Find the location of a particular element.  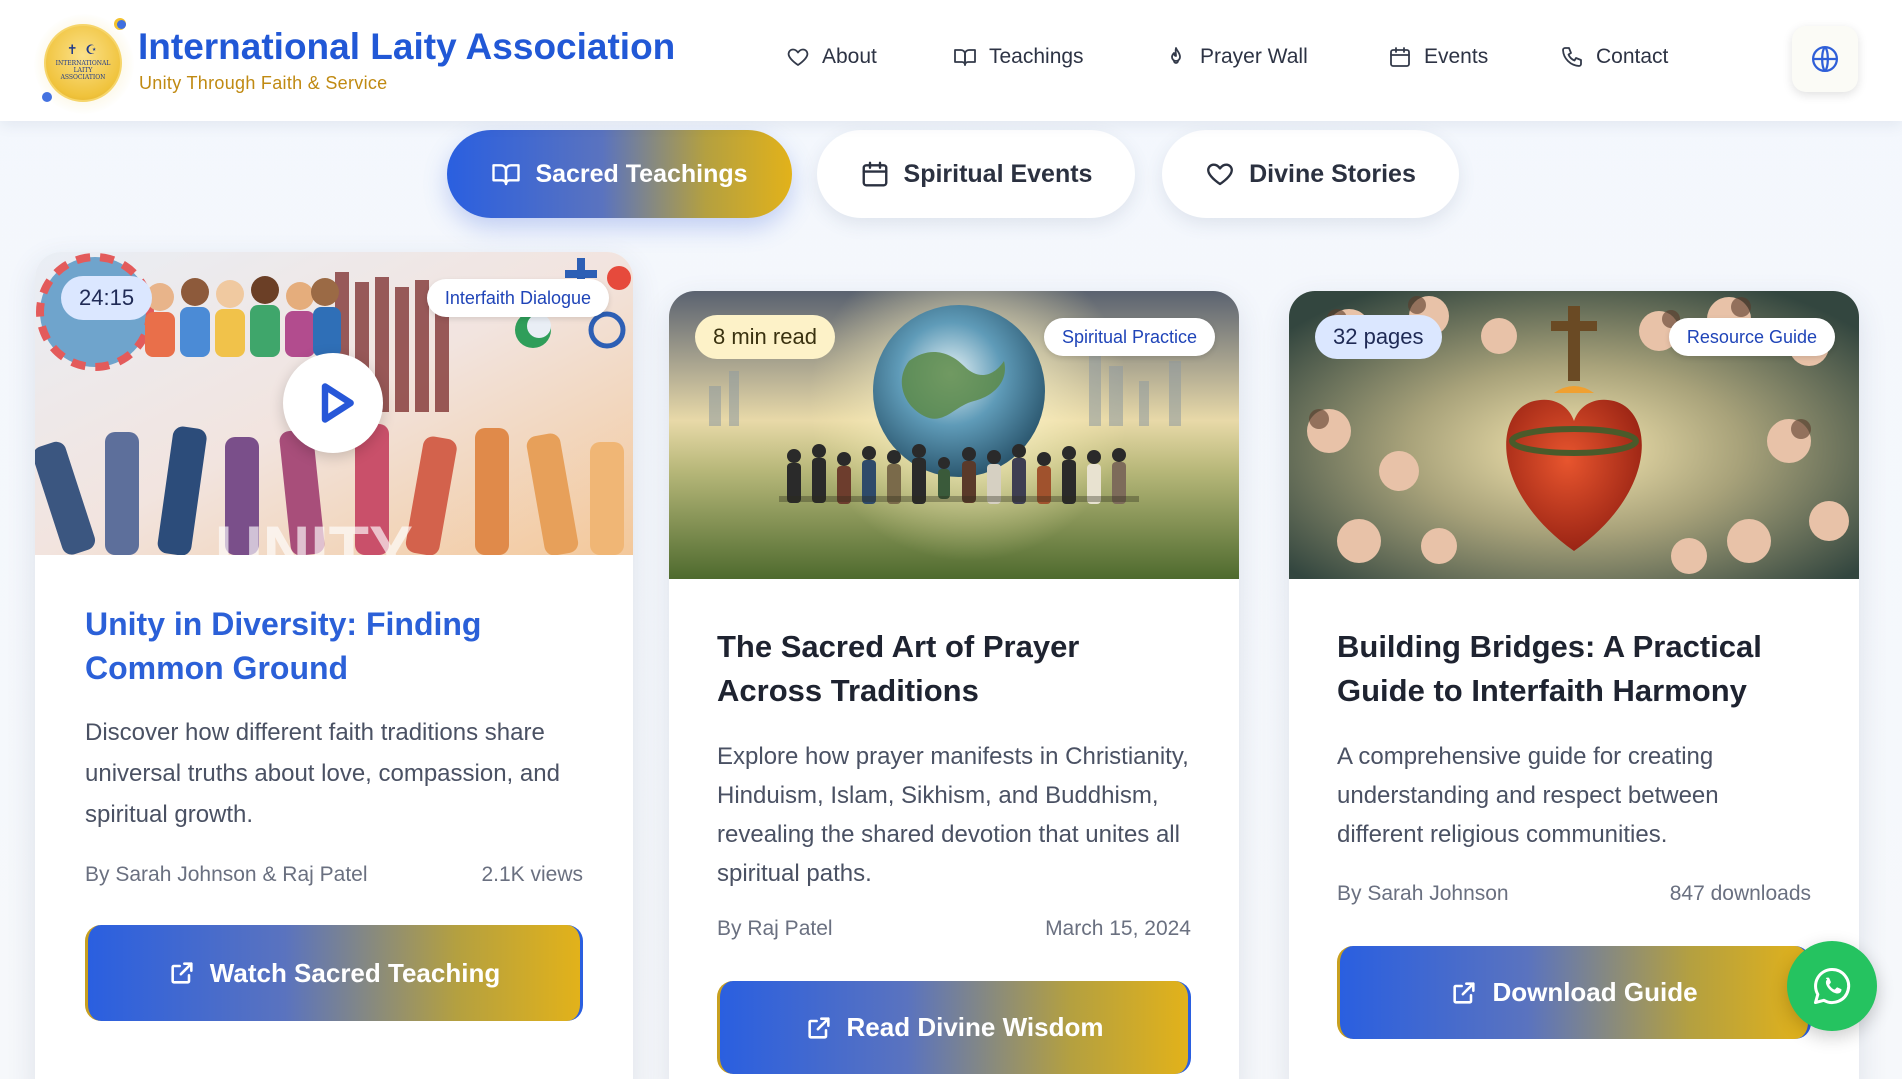

pages-badge: 32 pages is located at coordinates (1378, 337).